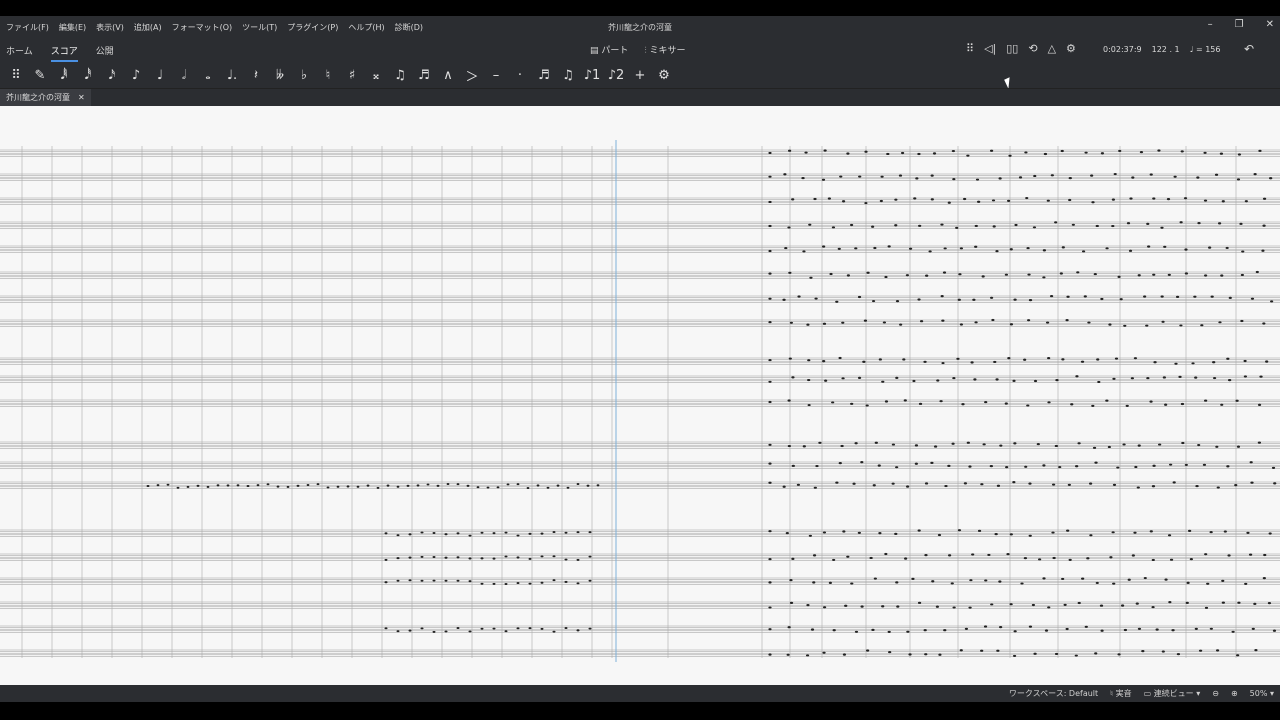 The height and width of the screenshot is (720, 1280). Describe the element at coordinates (160, 75) in the screenshot. I see `quarter-note-icon: ♩` at that location.